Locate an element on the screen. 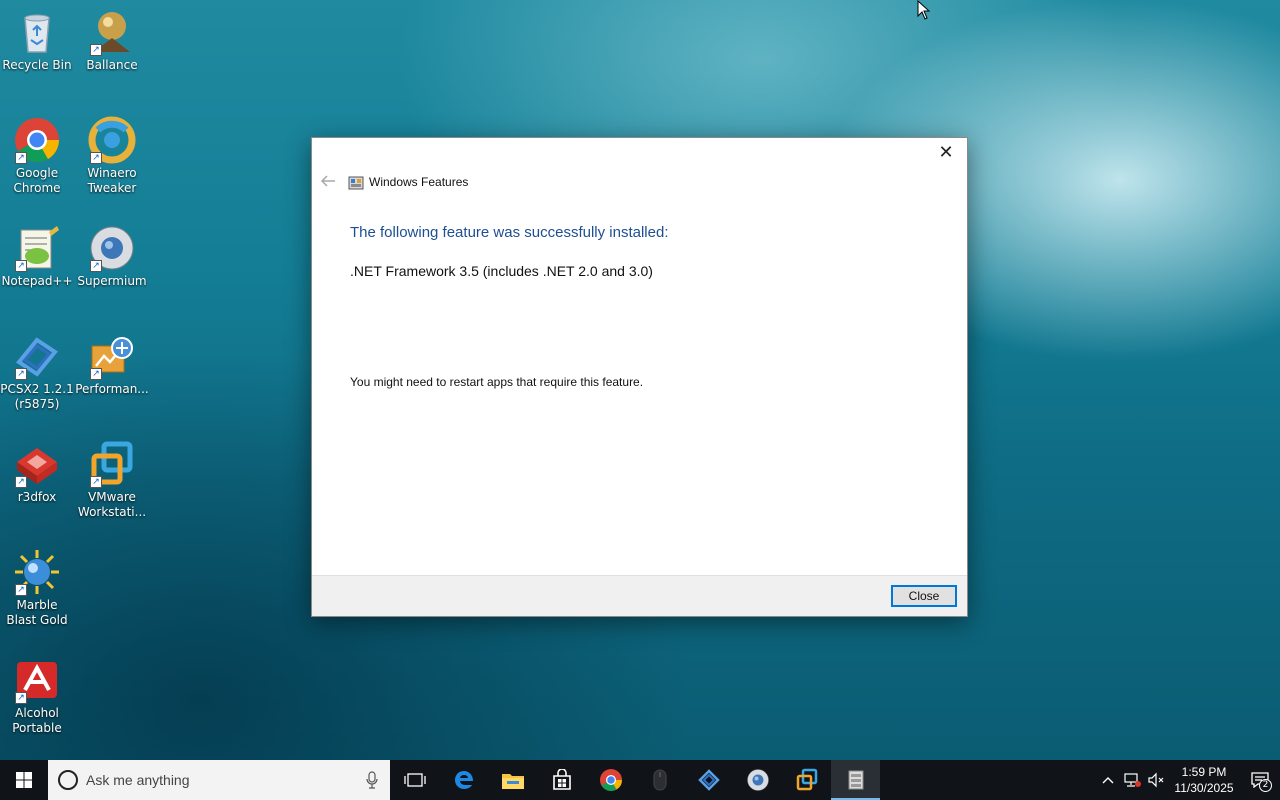 The image size is (1280, 800). desktop-icon-label: Supermium is located at coordinates (112, 281).